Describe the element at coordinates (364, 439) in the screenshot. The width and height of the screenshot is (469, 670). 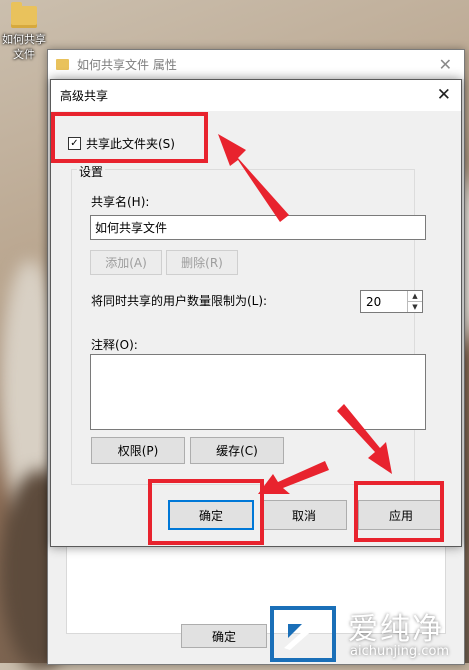
I see `arrow-to-apply` at that location.